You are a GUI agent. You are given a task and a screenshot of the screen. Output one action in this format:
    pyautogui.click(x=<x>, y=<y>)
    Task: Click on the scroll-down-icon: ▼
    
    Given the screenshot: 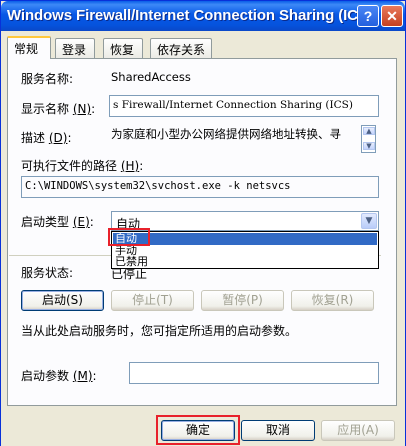 What is the action you would take?
    pyautogui.click(x=369, y=146)
    